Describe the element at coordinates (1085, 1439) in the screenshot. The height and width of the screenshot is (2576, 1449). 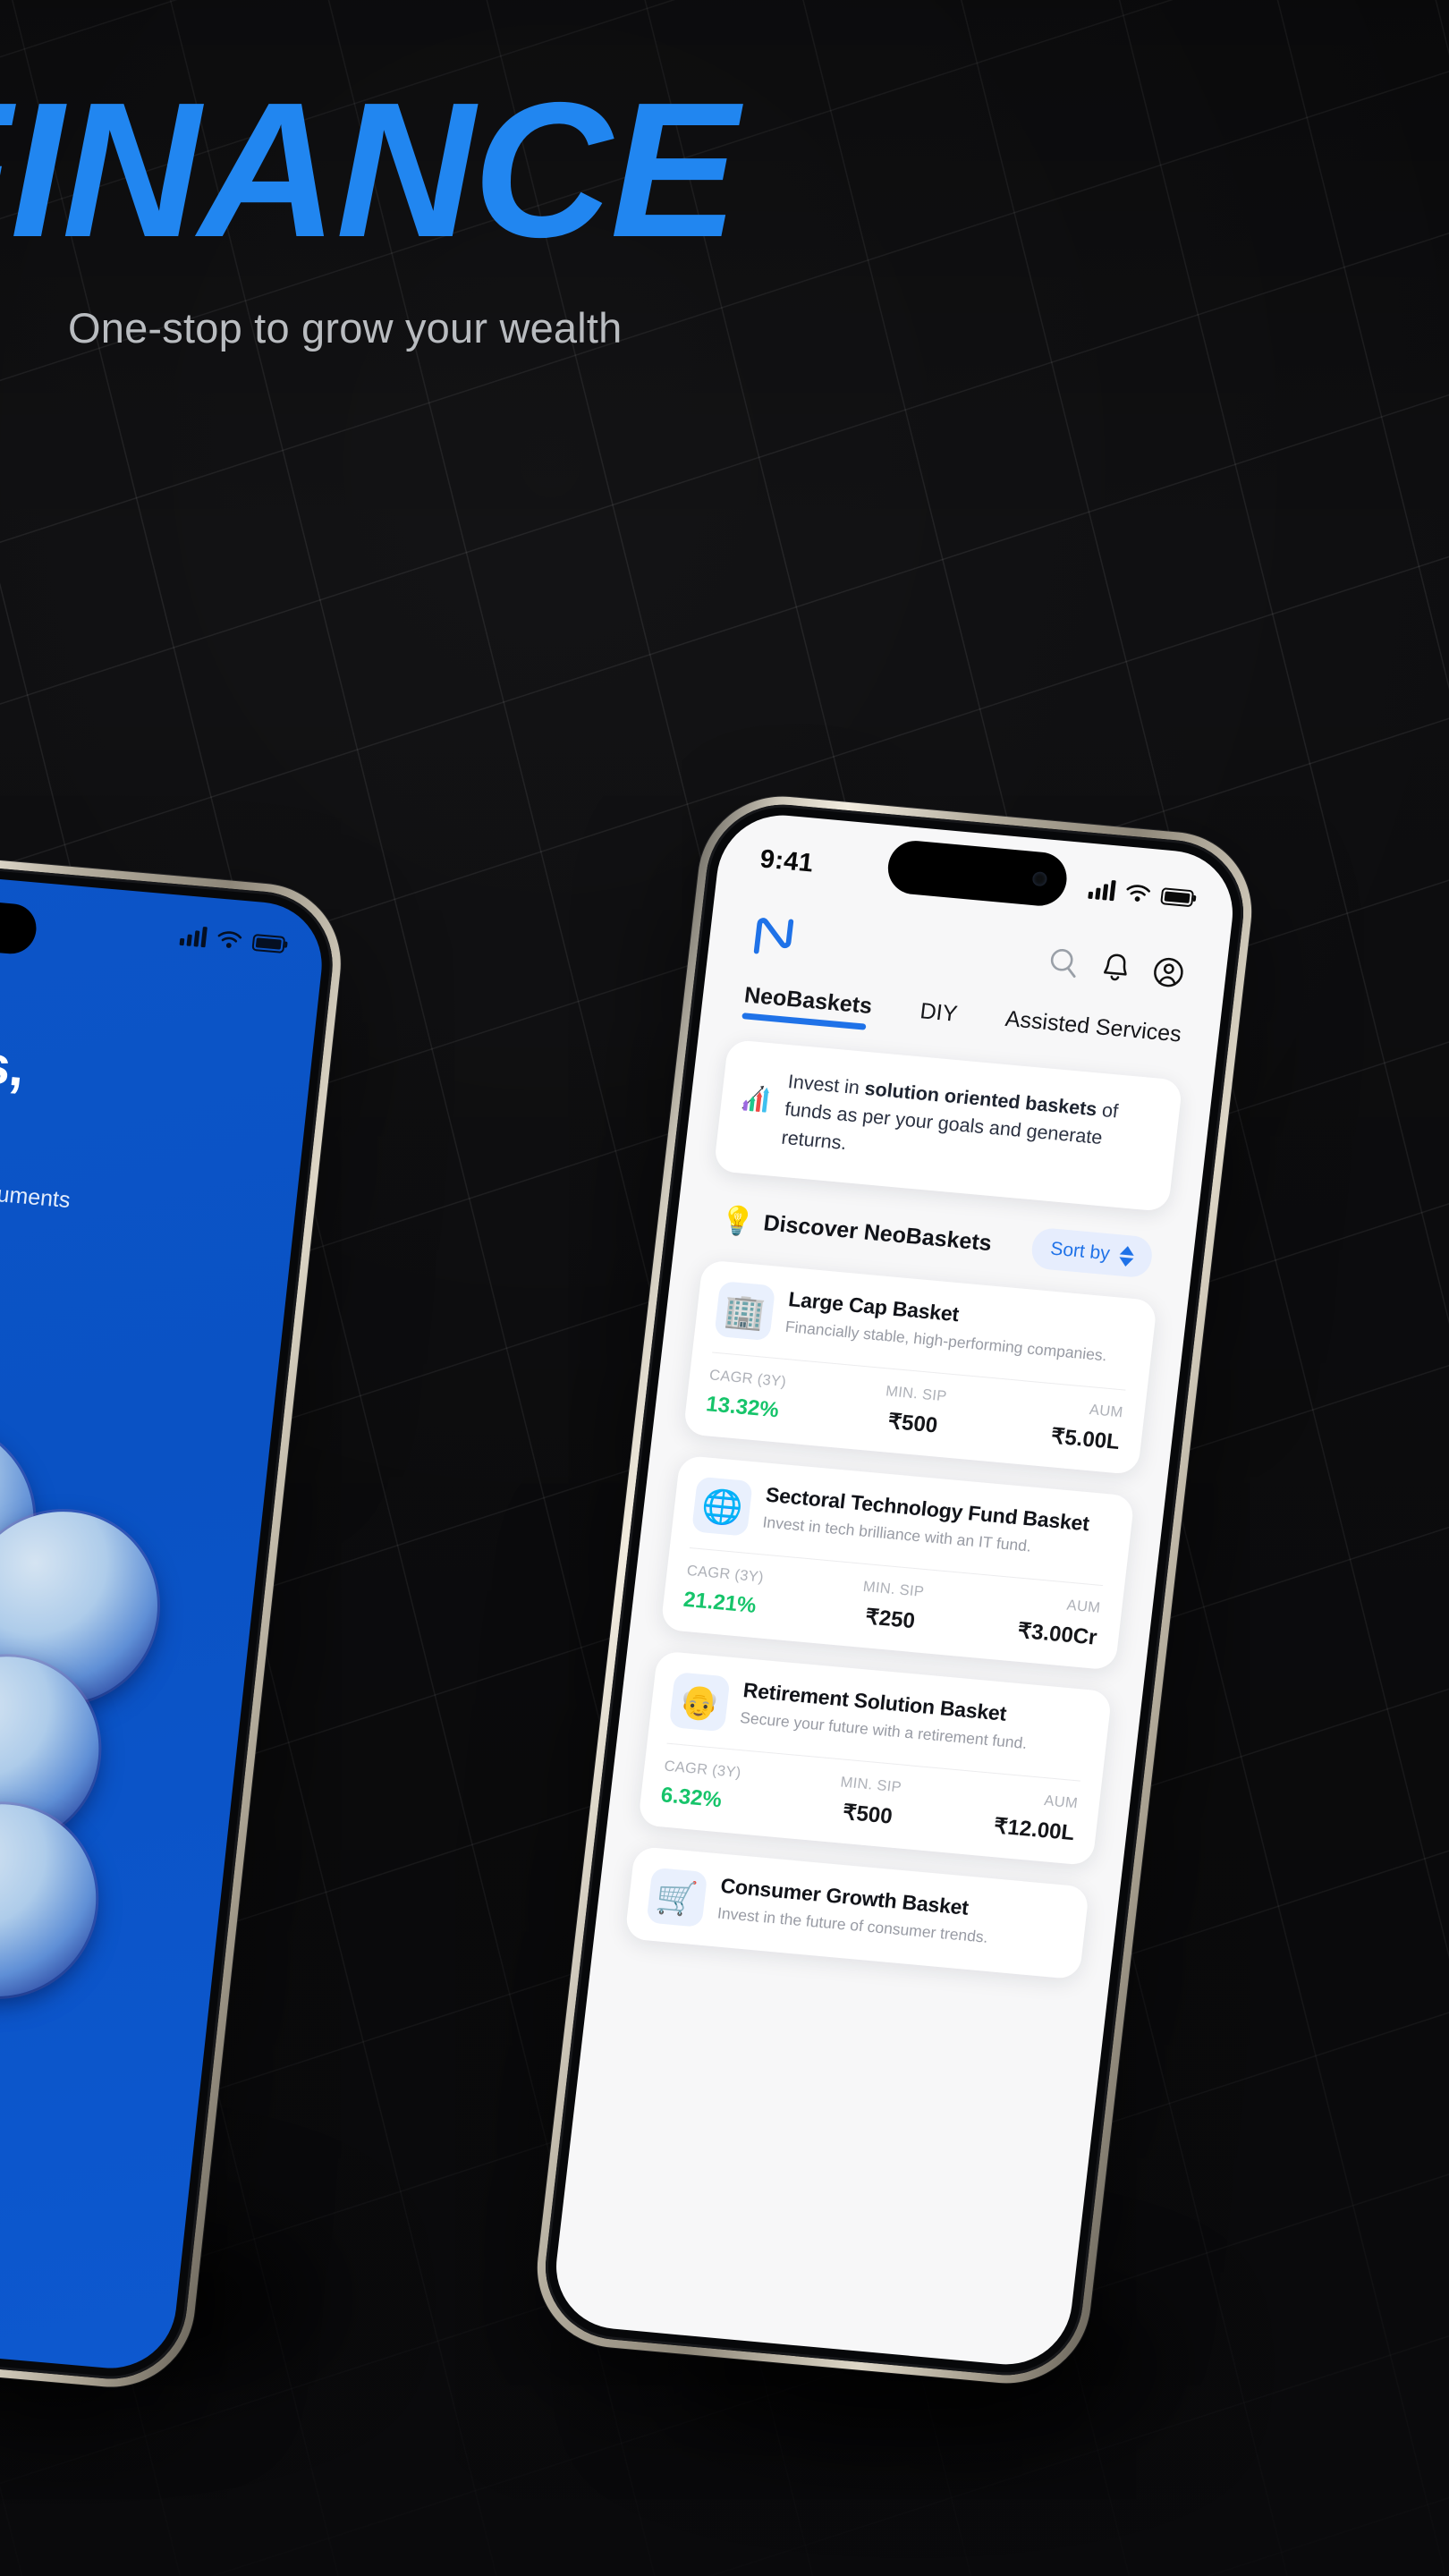
I see `stat-aum-value: ₹5.00L` at that location.